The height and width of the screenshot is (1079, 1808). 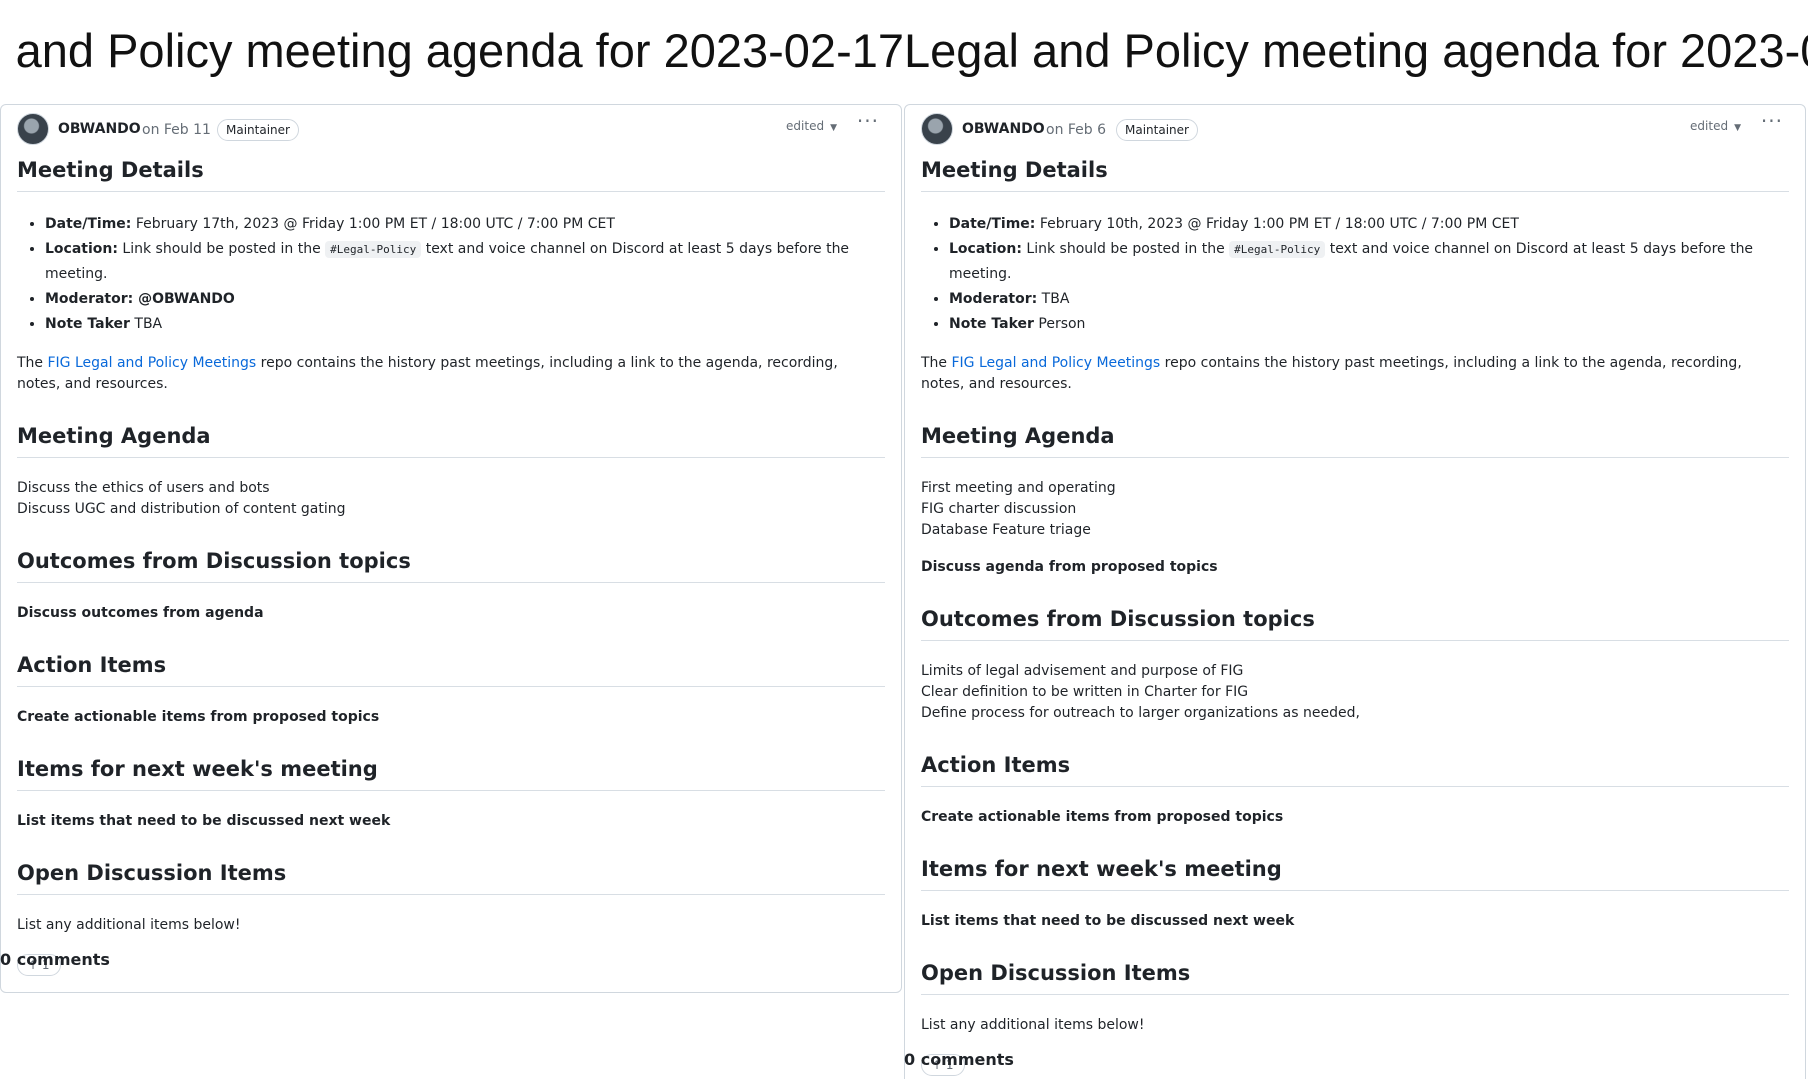 What do you see at coordinates (146, 324) in the screenshot?
I see `notetaker-value: TBA` at bounding box center [146, 324].